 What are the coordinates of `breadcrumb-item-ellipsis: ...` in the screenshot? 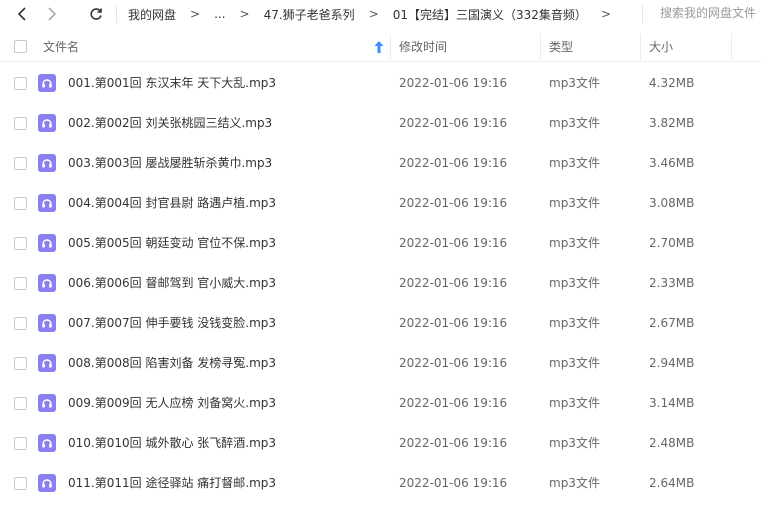 It's located at (219, 14).